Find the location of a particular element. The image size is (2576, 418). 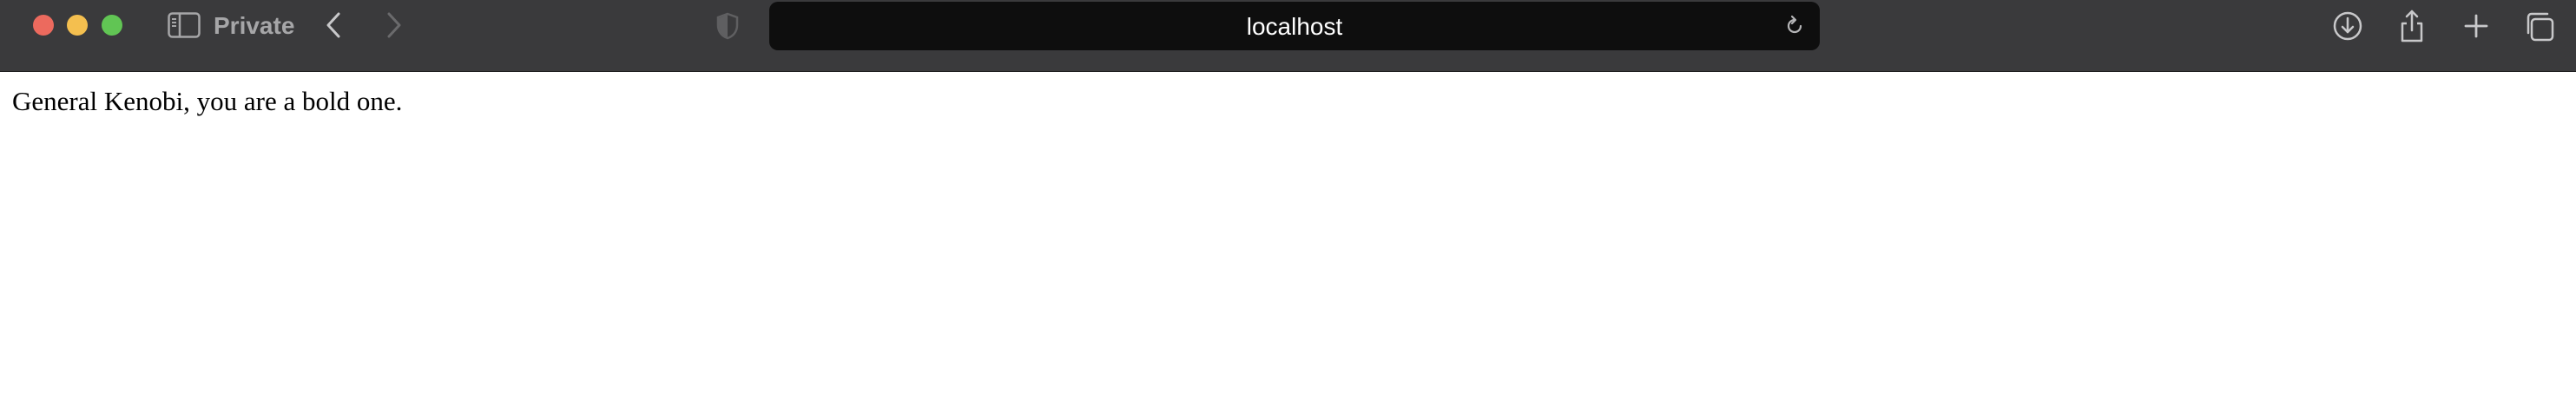

plus-icon is located at coordinates (2476, 26).